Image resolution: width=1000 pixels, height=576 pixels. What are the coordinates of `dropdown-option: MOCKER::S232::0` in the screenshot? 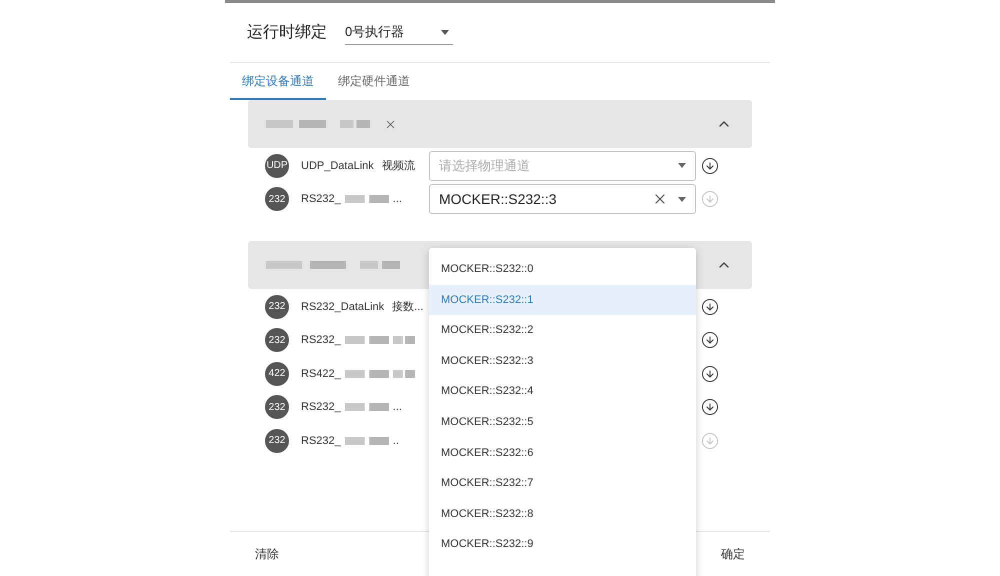 It's located at (562, 269).